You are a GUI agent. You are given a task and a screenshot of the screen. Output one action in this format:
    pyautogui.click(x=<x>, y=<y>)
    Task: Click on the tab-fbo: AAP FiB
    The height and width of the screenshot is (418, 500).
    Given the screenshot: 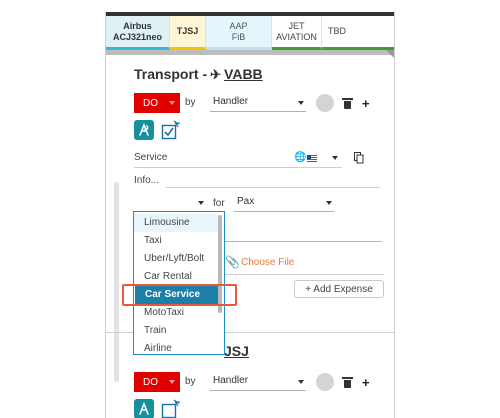 What is the action you would take?
    pyautogui.click(x=239, y=33)
    